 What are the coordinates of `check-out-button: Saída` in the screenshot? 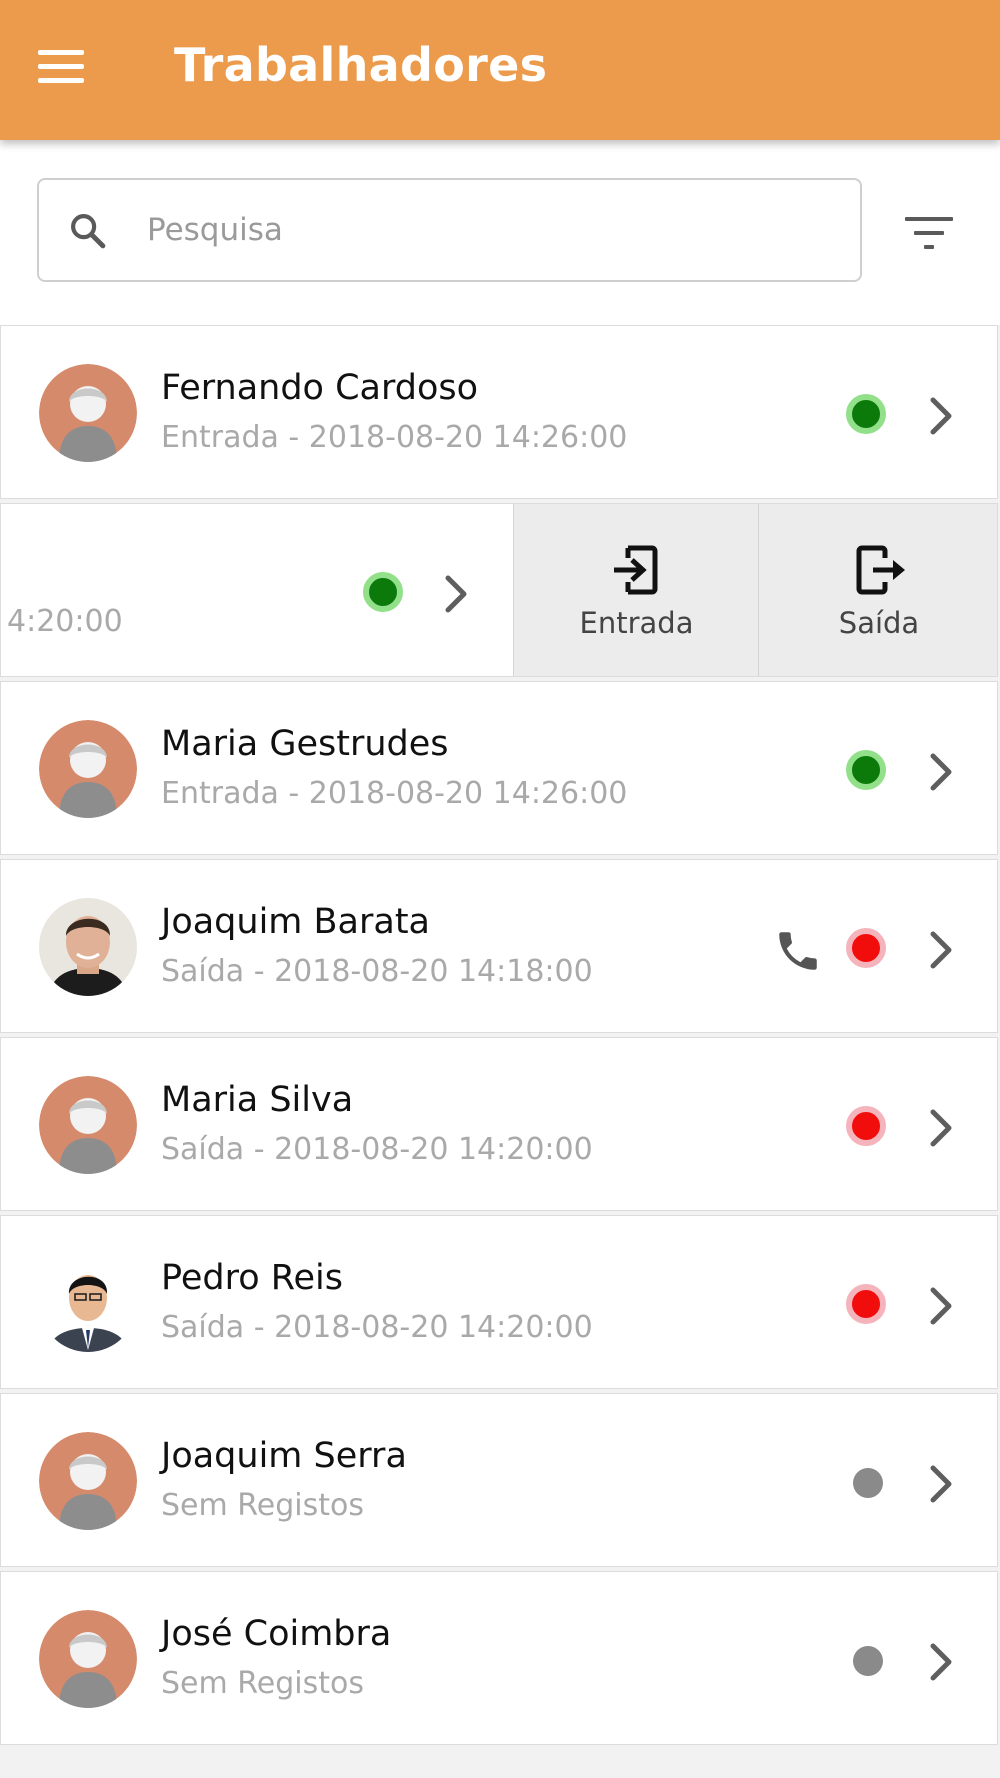 It's located at (877, 590).